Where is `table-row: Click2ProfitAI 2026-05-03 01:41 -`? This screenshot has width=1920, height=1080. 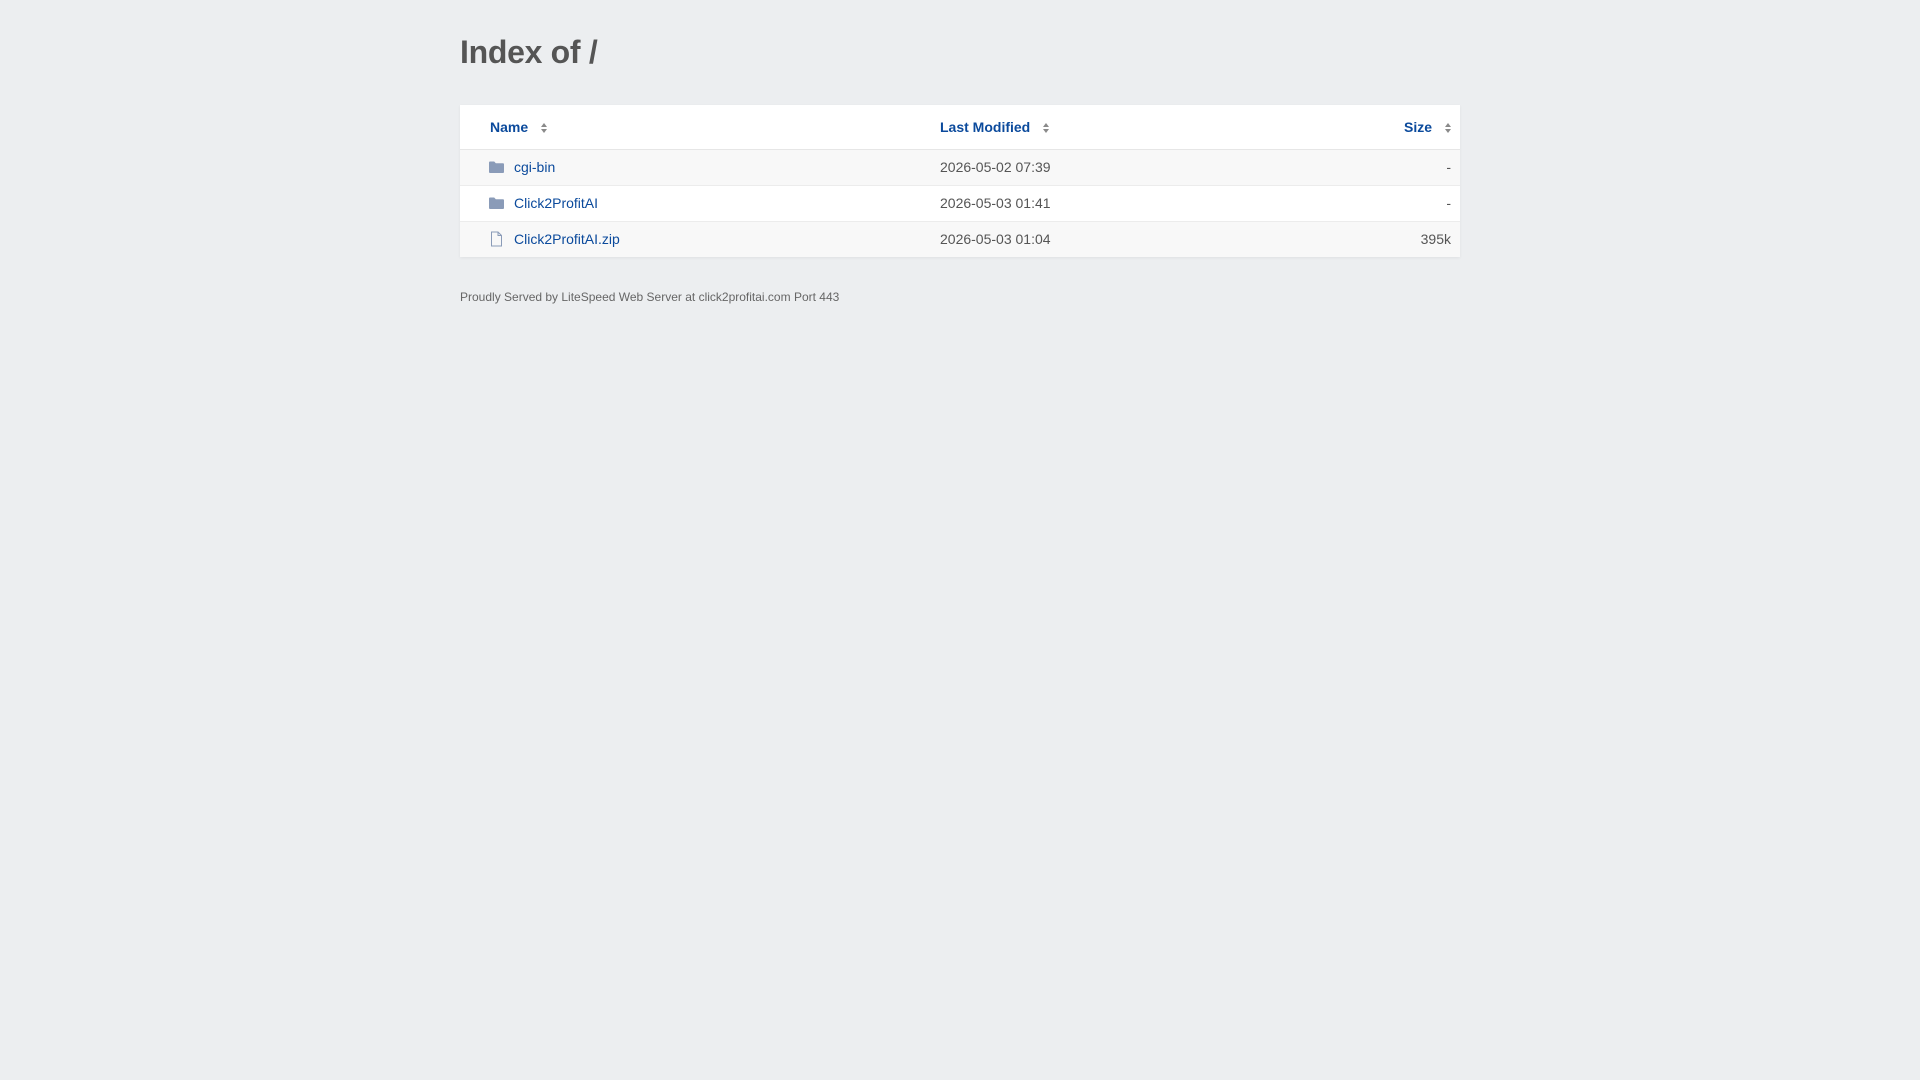
table-row: Click2ProfitAI 2026-05-03 01:41 - is located at coordinates (960, 204).